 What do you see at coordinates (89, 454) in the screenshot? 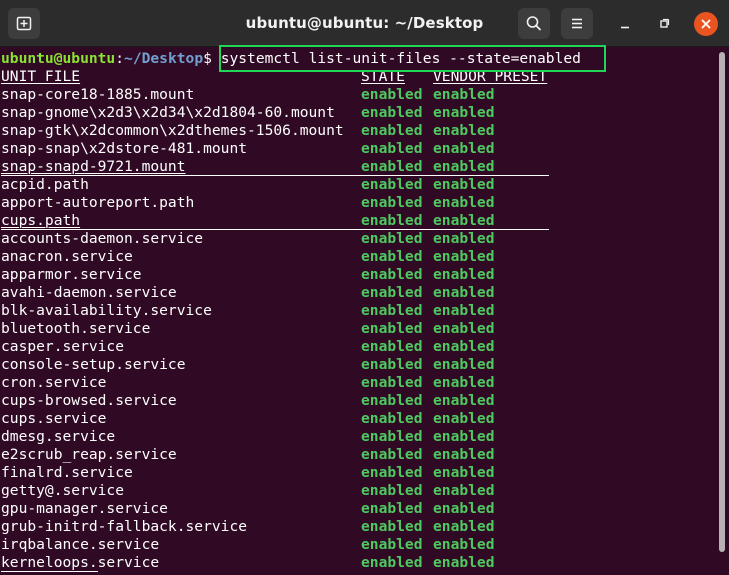
I see `unit-file-name: e2scrub_reap.service` at bounding box center [89, 454].